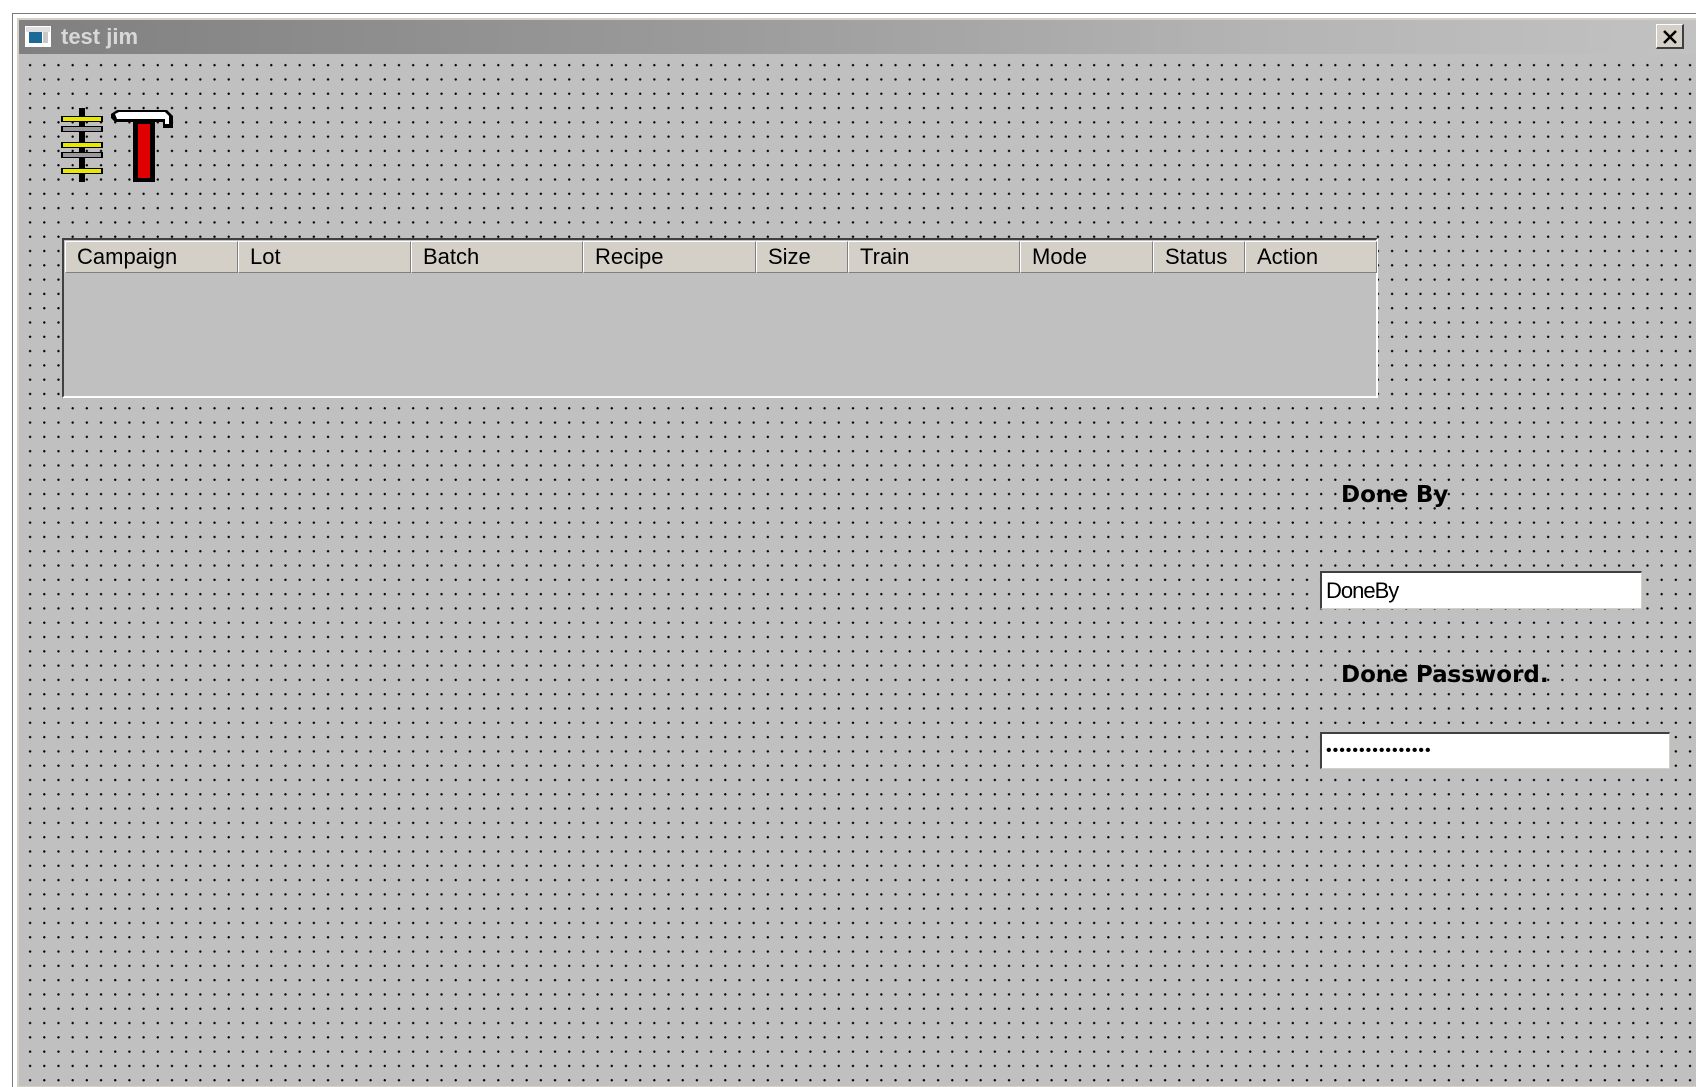  What do you see at coordinates (1481, 590) in the screenshot?
I see `done-by-input` at bounding box center [1481, 590].